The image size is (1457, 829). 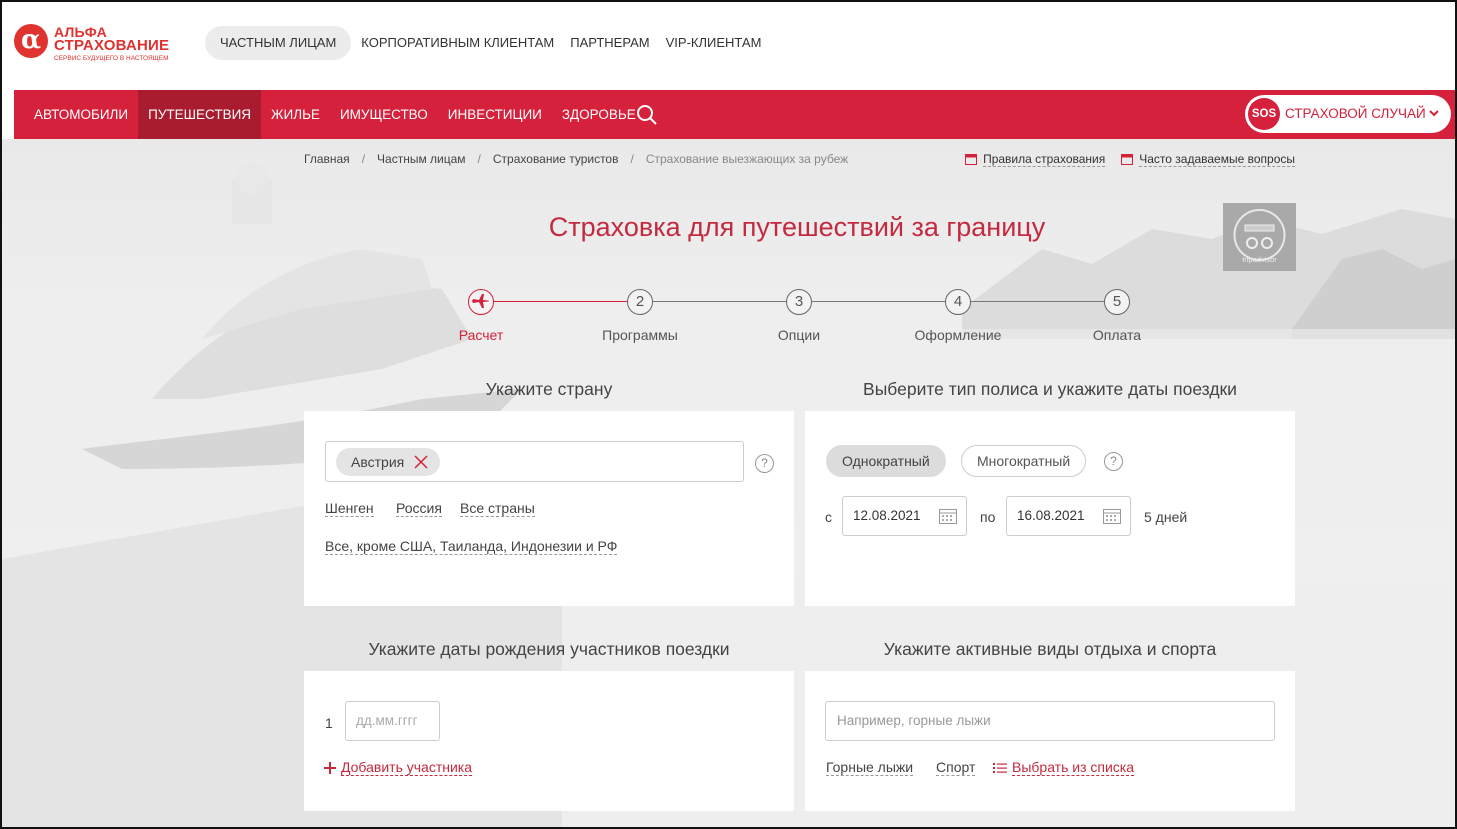 What do you see at coordinates (714, 43) in the screenshot?
I see `topnav-vip: VIP-КЛИЕНТАМ` at bounding box center [714, 43].